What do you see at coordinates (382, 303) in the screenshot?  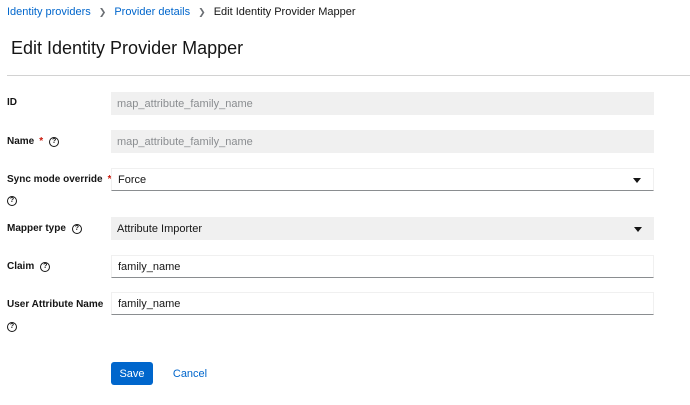 I see `user-attribute-name-input: family_name` at bounding box center [382, 303].